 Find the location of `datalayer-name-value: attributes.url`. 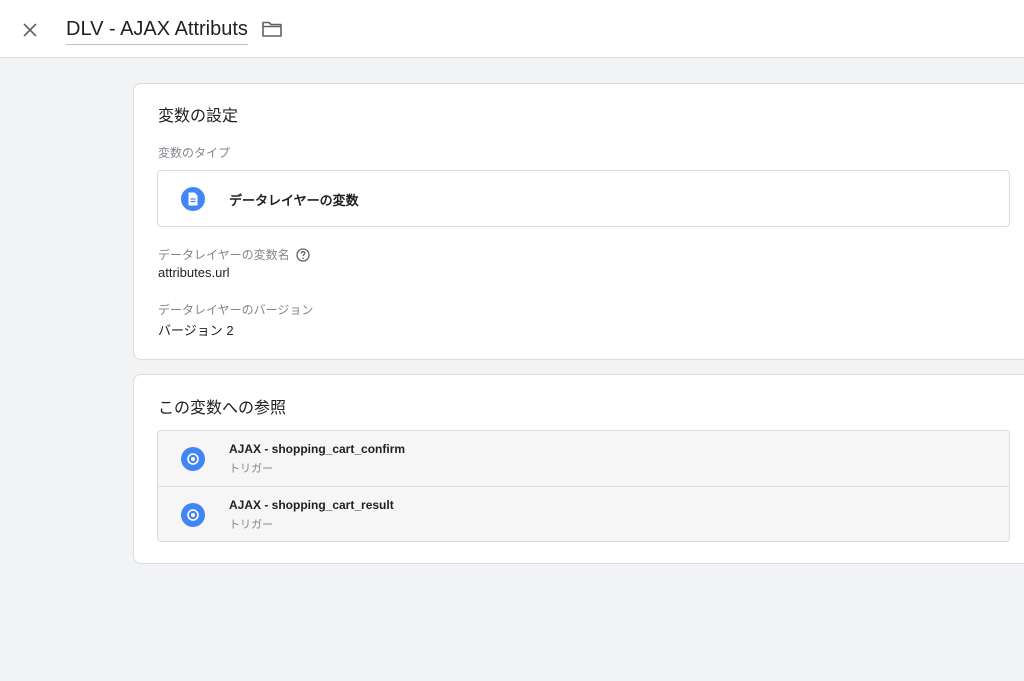

datalayer-name-value: attributes.url is located at coordinates (194, 272).